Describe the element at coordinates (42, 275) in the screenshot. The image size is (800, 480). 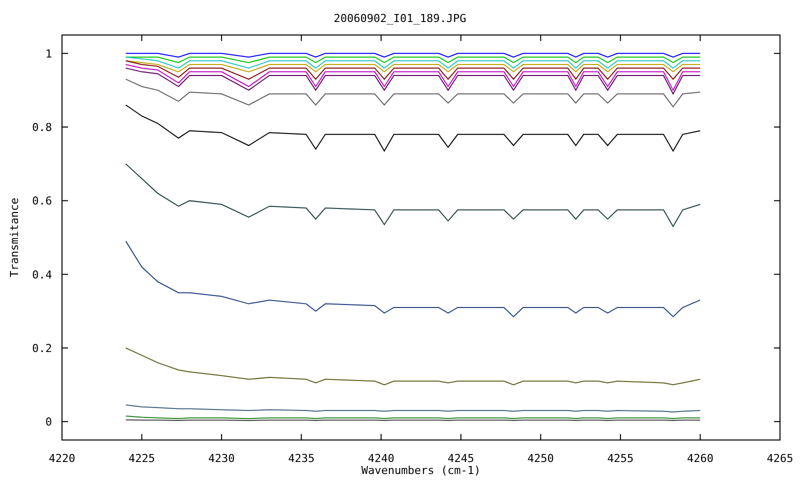
I see `tick-label: 0.4` at that location.